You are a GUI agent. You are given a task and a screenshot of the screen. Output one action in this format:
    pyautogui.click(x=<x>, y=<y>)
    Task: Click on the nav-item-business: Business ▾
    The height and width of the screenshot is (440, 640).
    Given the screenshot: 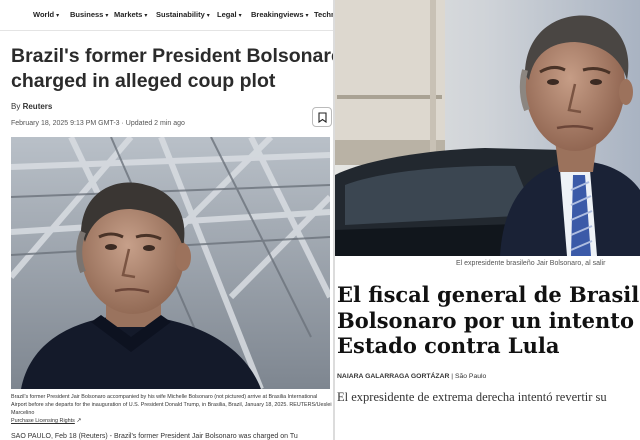 What is the action you would take?
    pyautogui.click(x=89, y=14)
    